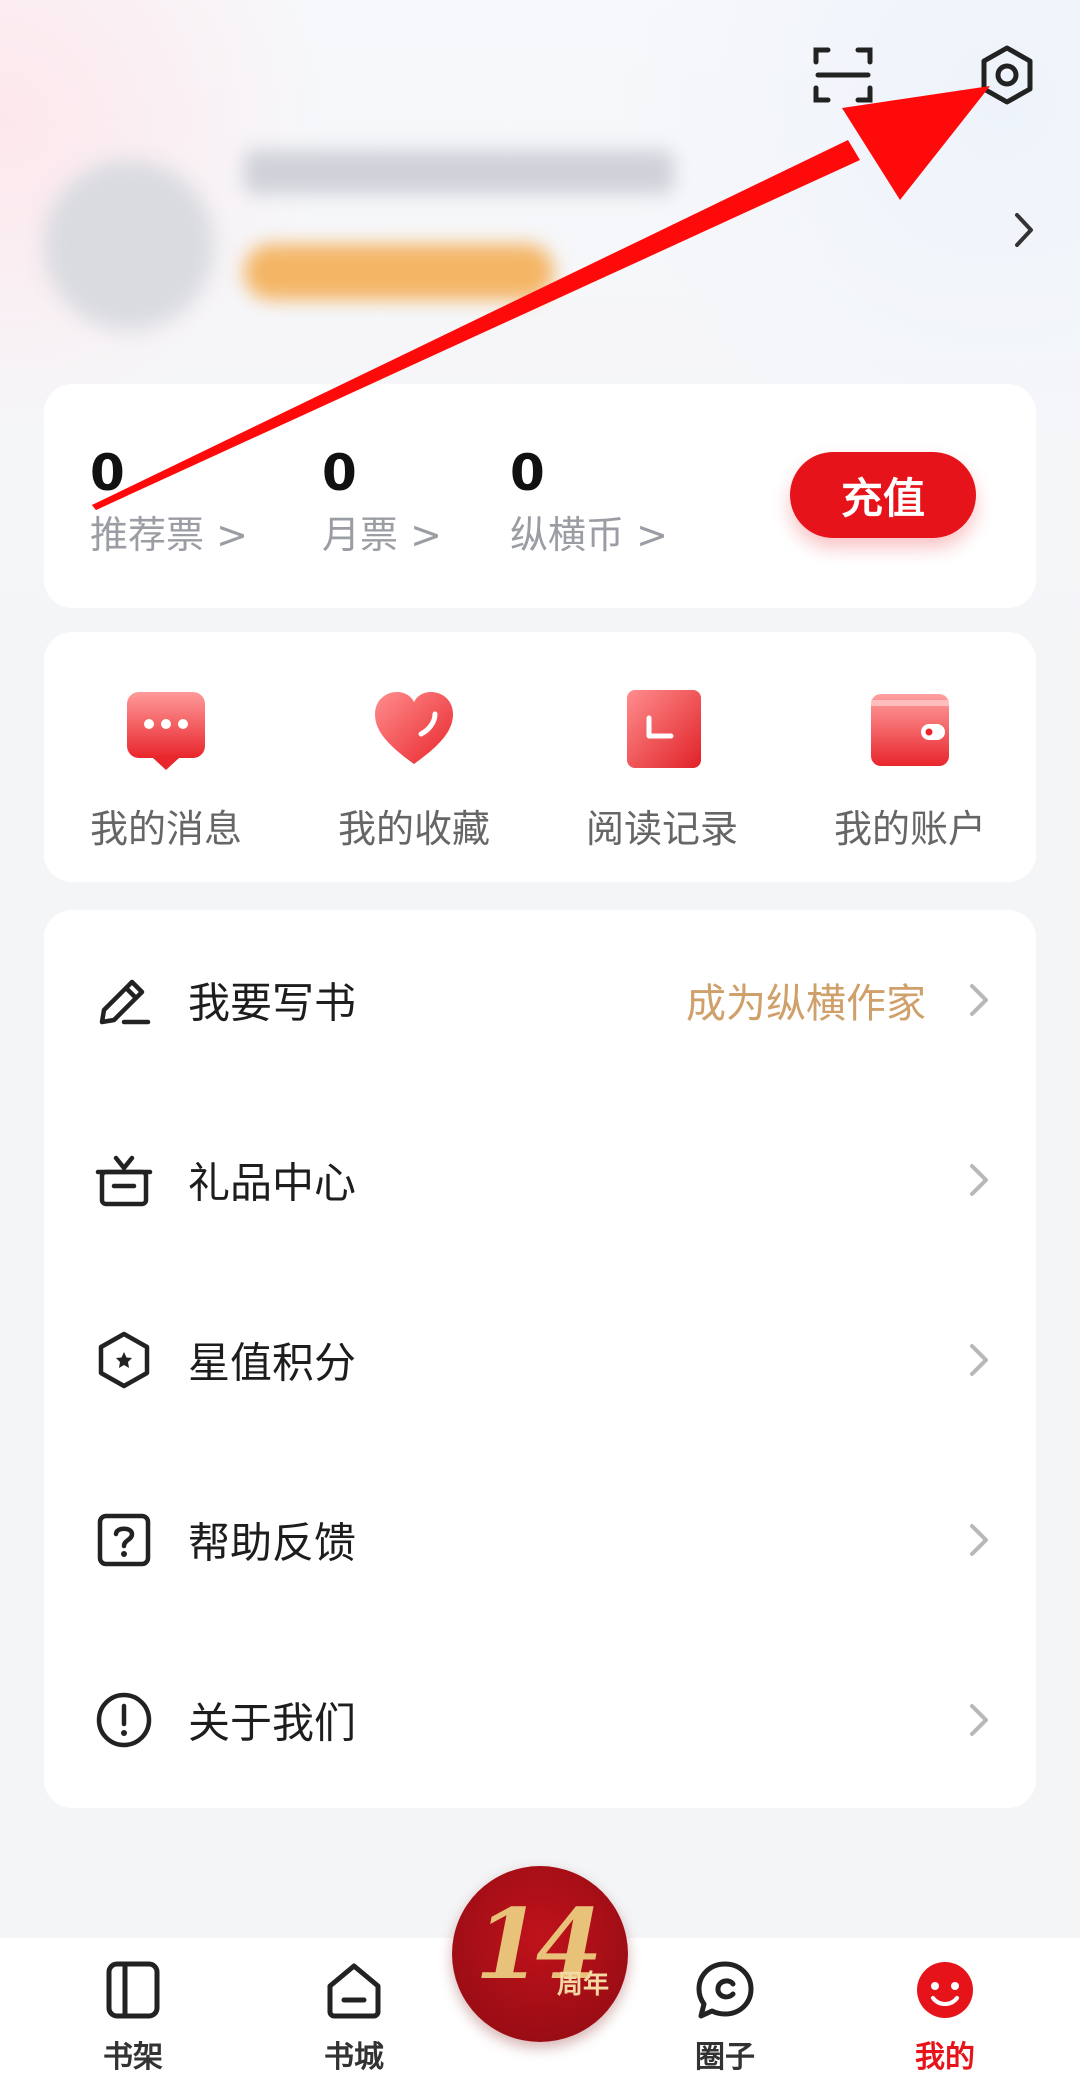 This screenshot has height=2088, width=1080. I want to click on menu-item-label: 关于我们, so click(272, 1723).